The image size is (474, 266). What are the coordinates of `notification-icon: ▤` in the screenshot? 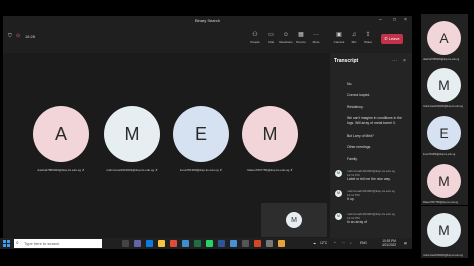 It's located at (405, 243).